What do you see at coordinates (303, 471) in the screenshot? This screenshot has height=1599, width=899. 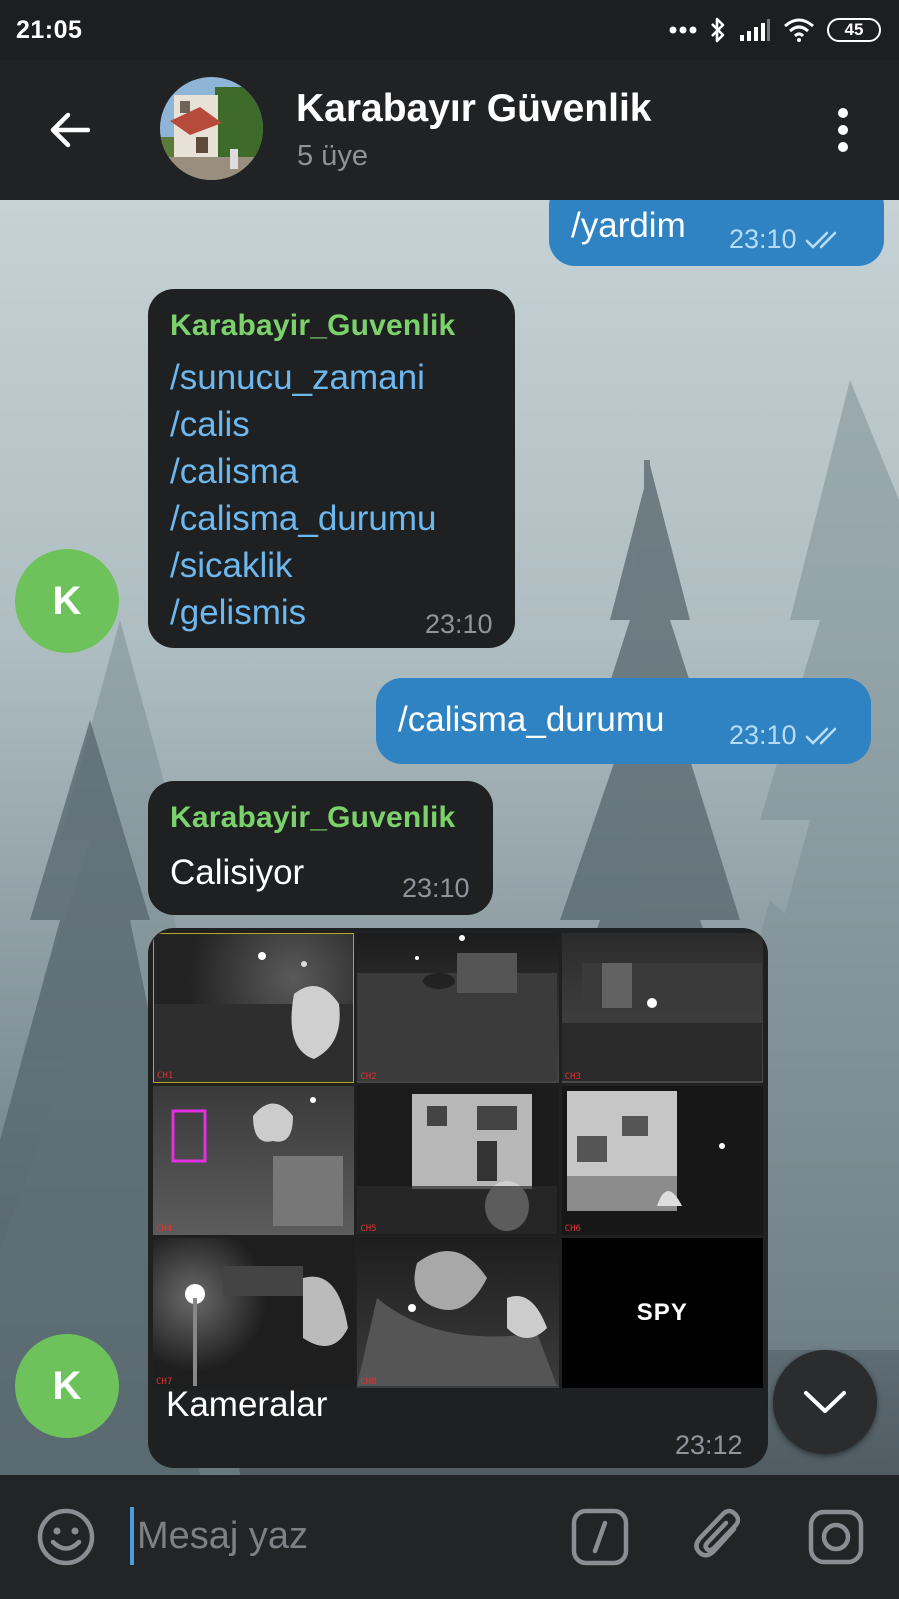 I see `command-link: /calisma` at bounding box center [303, 471].